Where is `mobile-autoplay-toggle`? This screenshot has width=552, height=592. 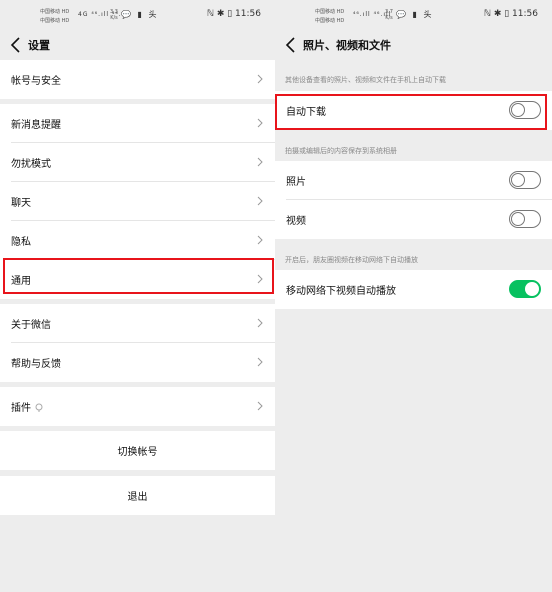 mobile-autoplay-toggle is located at coordinates (525, 289).